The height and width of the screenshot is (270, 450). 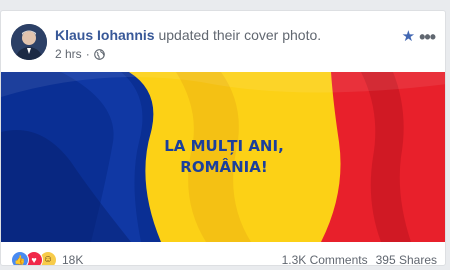 What do you see at coordinates (427, 37) in the screenshot?
I see `more-options-icon: •••` at bounding box center [427, 37].